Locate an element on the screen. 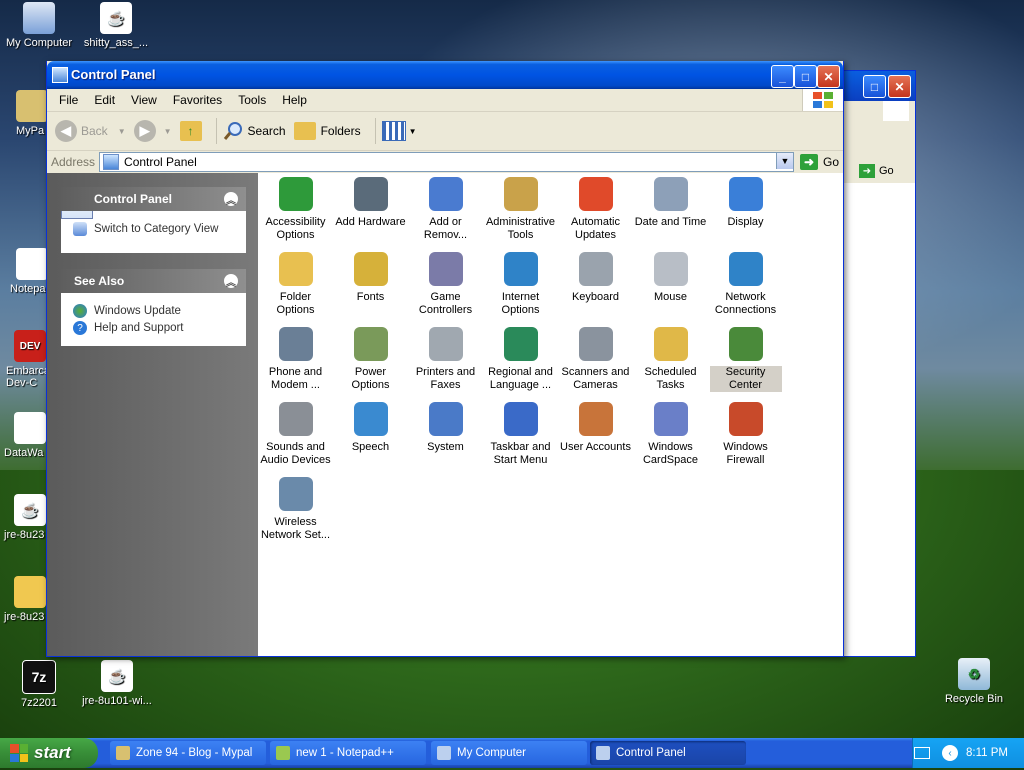 This screenshot has height=770, width=1024. cp-item-power-options: Power Options is located at coordinates (370, 364).